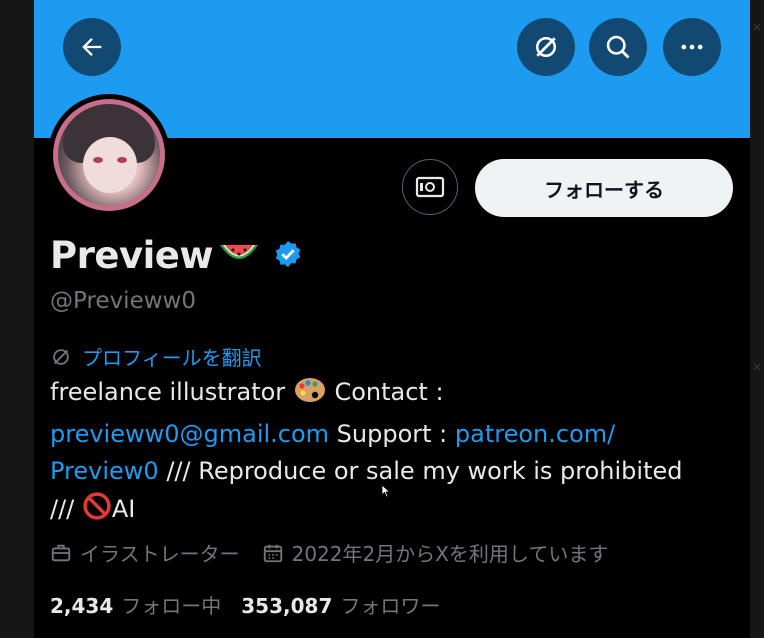 The image size is (764, 638). Describe the element at coordinates (757, 319) in the screenshot. I see `right-gutter: × ×` at that location.